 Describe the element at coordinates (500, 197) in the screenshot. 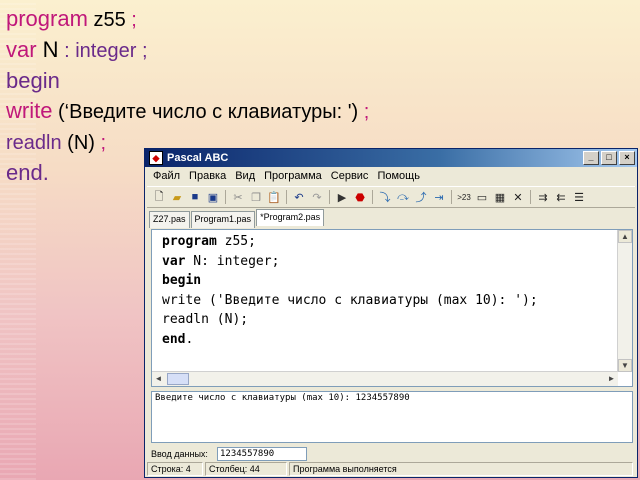

I see `form-icon: ▦` at that location.